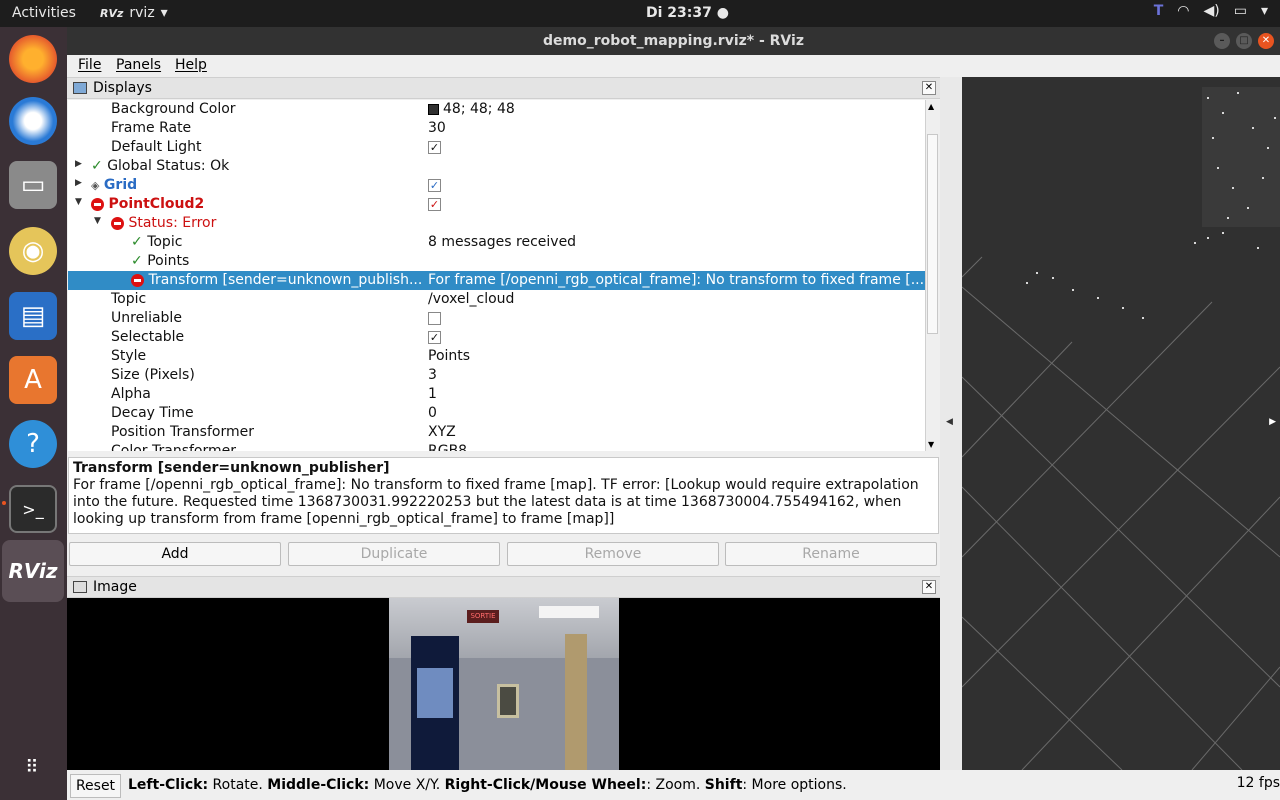  What do you see at coordinates (160, 166) in the screenshot?
I see `status-label: ✓ Global Status: Ok` at bounding box center [160, 166].